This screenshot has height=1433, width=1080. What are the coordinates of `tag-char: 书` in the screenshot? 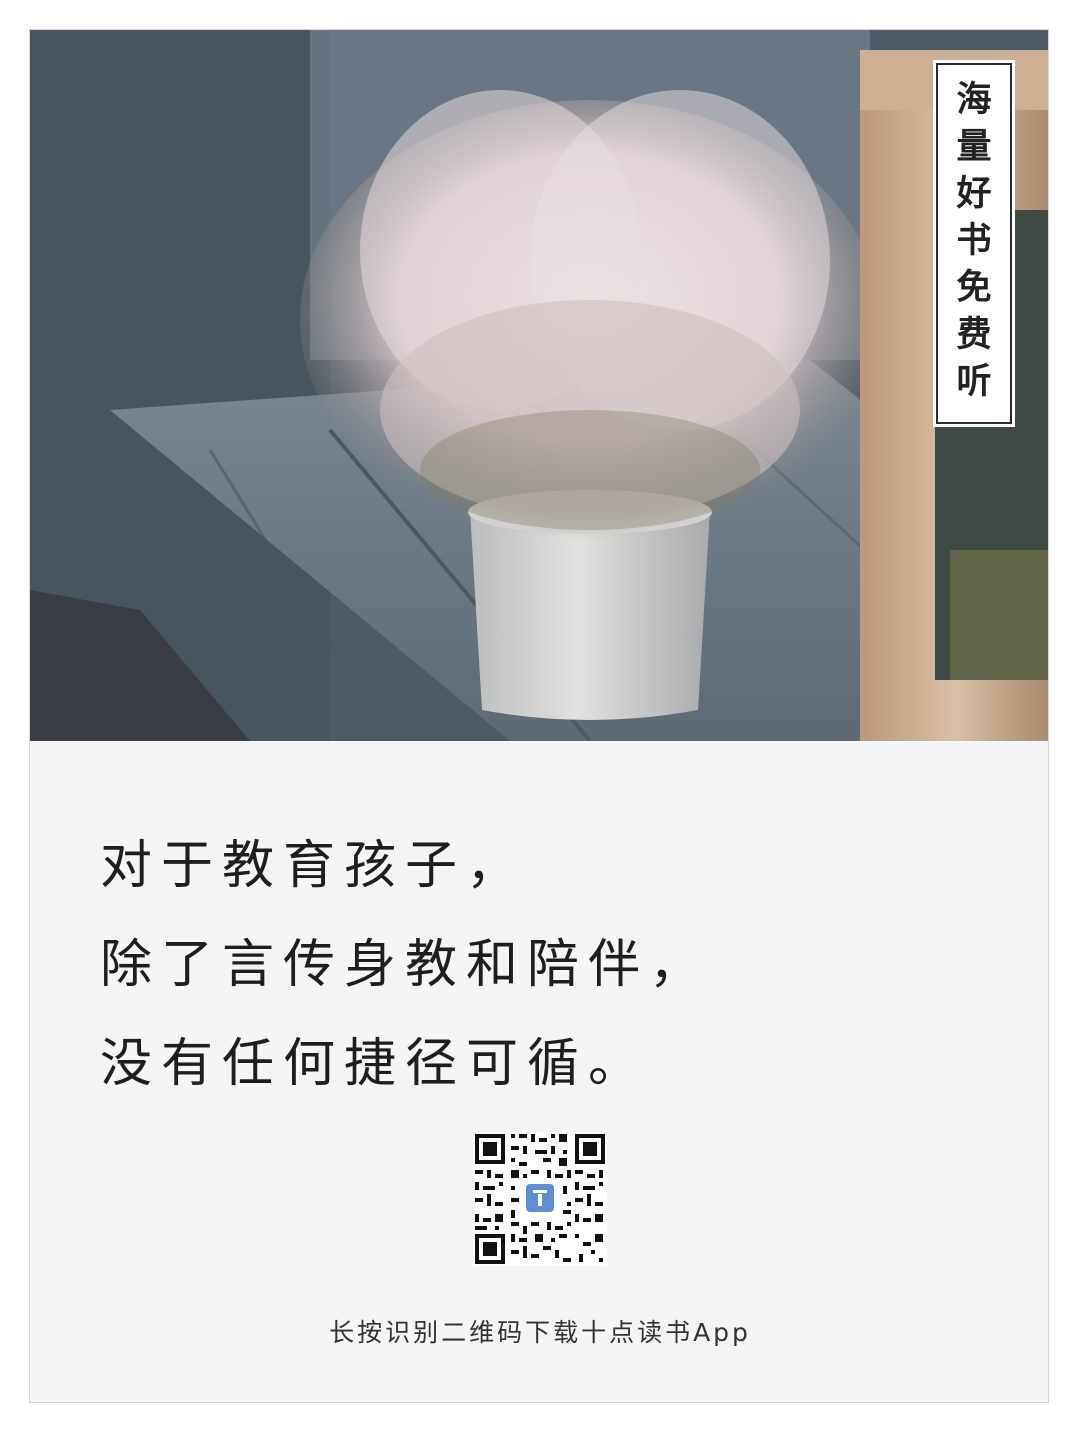 It's located at (974, 241).